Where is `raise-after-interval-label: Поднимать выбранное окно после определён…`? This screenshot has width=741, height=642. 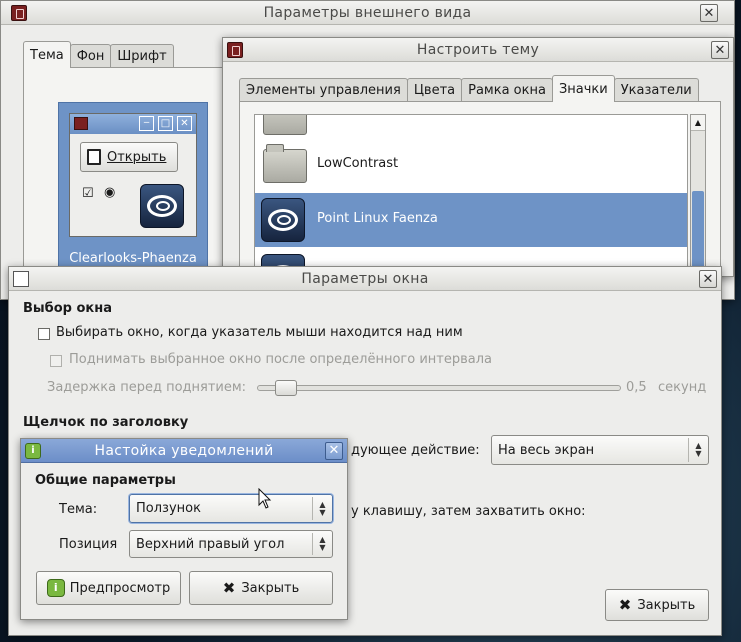 raise-after-interval-label: Поднимать выбранное окно после определён… is located at coordinates (281, 359).